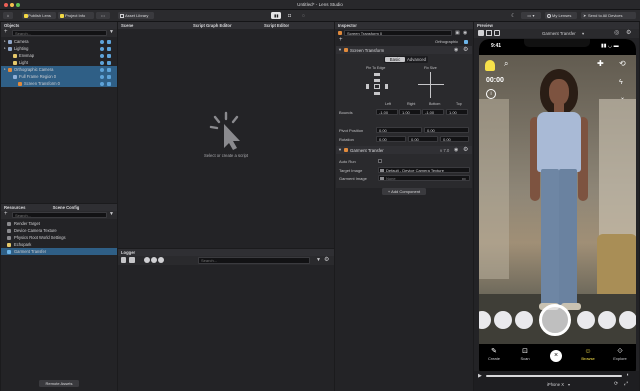 This screenshot has width=640, height=391. What do you see at coordinates (326, 260) in the screenshot?
I see `logger-settings-icon: ⚙` at bounding box center [326, 260].